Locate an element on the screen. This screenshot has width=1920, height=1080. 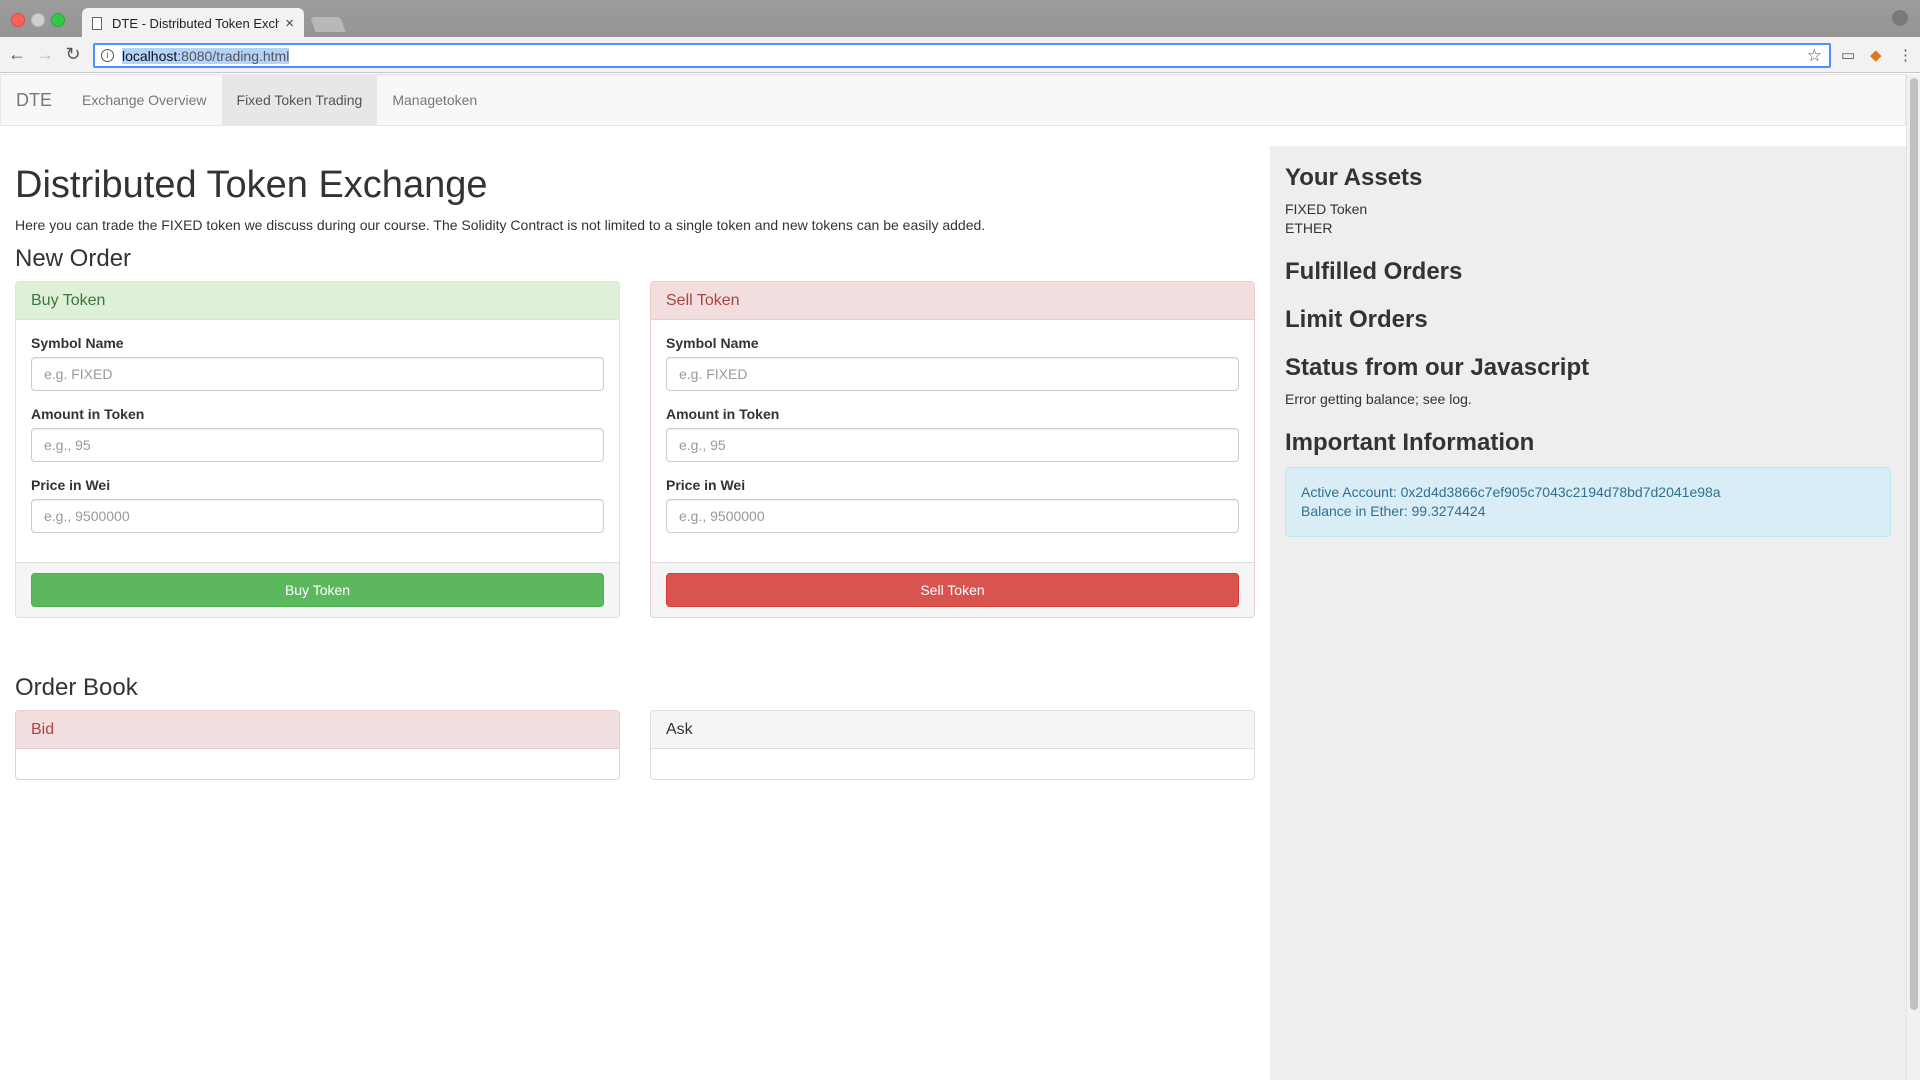
buy-panel-body: Symbol Name Amount in Token Price in Wei is located at coordinates (317, 441).